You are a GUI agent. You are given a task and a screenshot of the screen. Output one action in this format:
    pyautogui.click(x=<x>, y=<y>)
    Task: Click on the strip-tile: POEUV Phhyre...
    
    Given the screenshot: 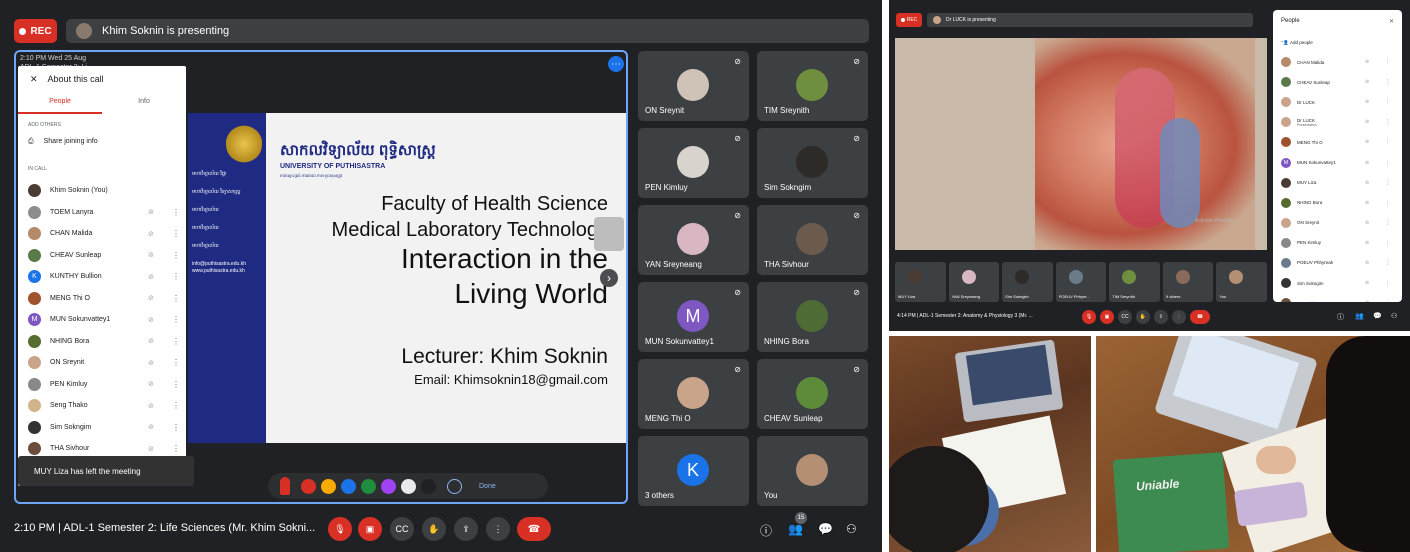 What is the action you would take?
    pyautogui.click(x=1081, y=282)
    